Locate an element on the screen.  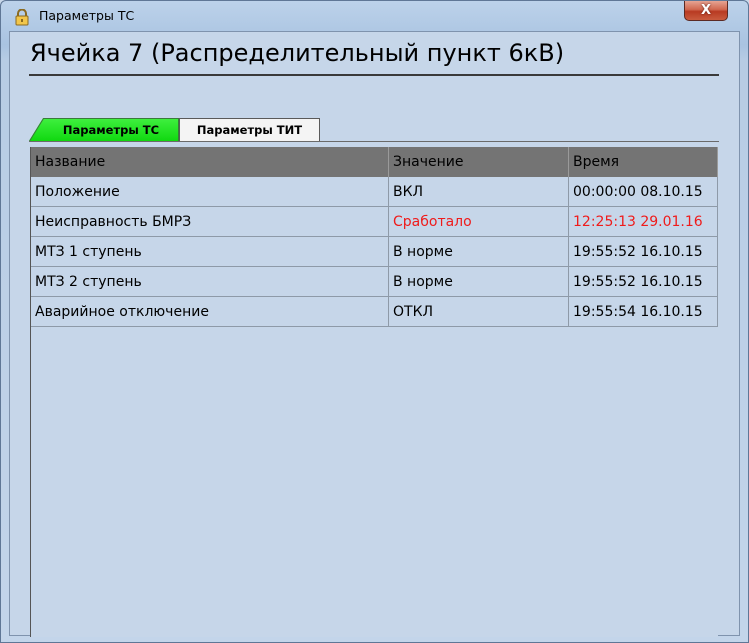
close-button: X is located at coordinates (706, 11).